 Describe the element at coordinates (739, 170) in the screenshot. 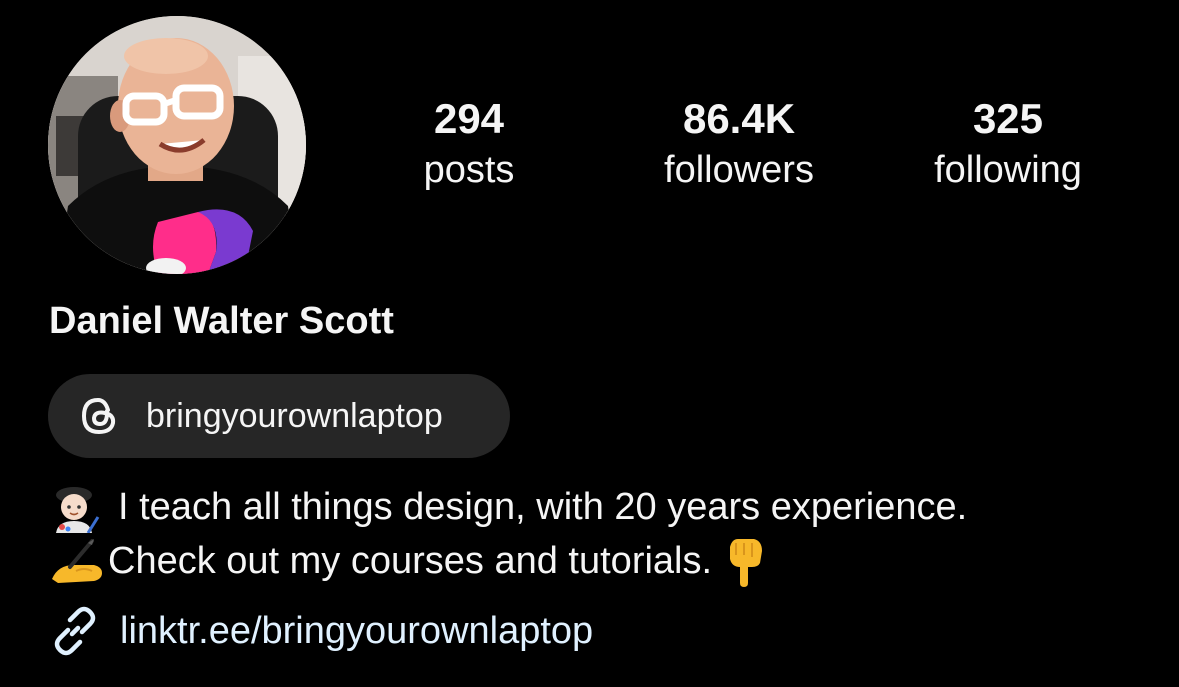

I see `followers-label: followers` at that location.